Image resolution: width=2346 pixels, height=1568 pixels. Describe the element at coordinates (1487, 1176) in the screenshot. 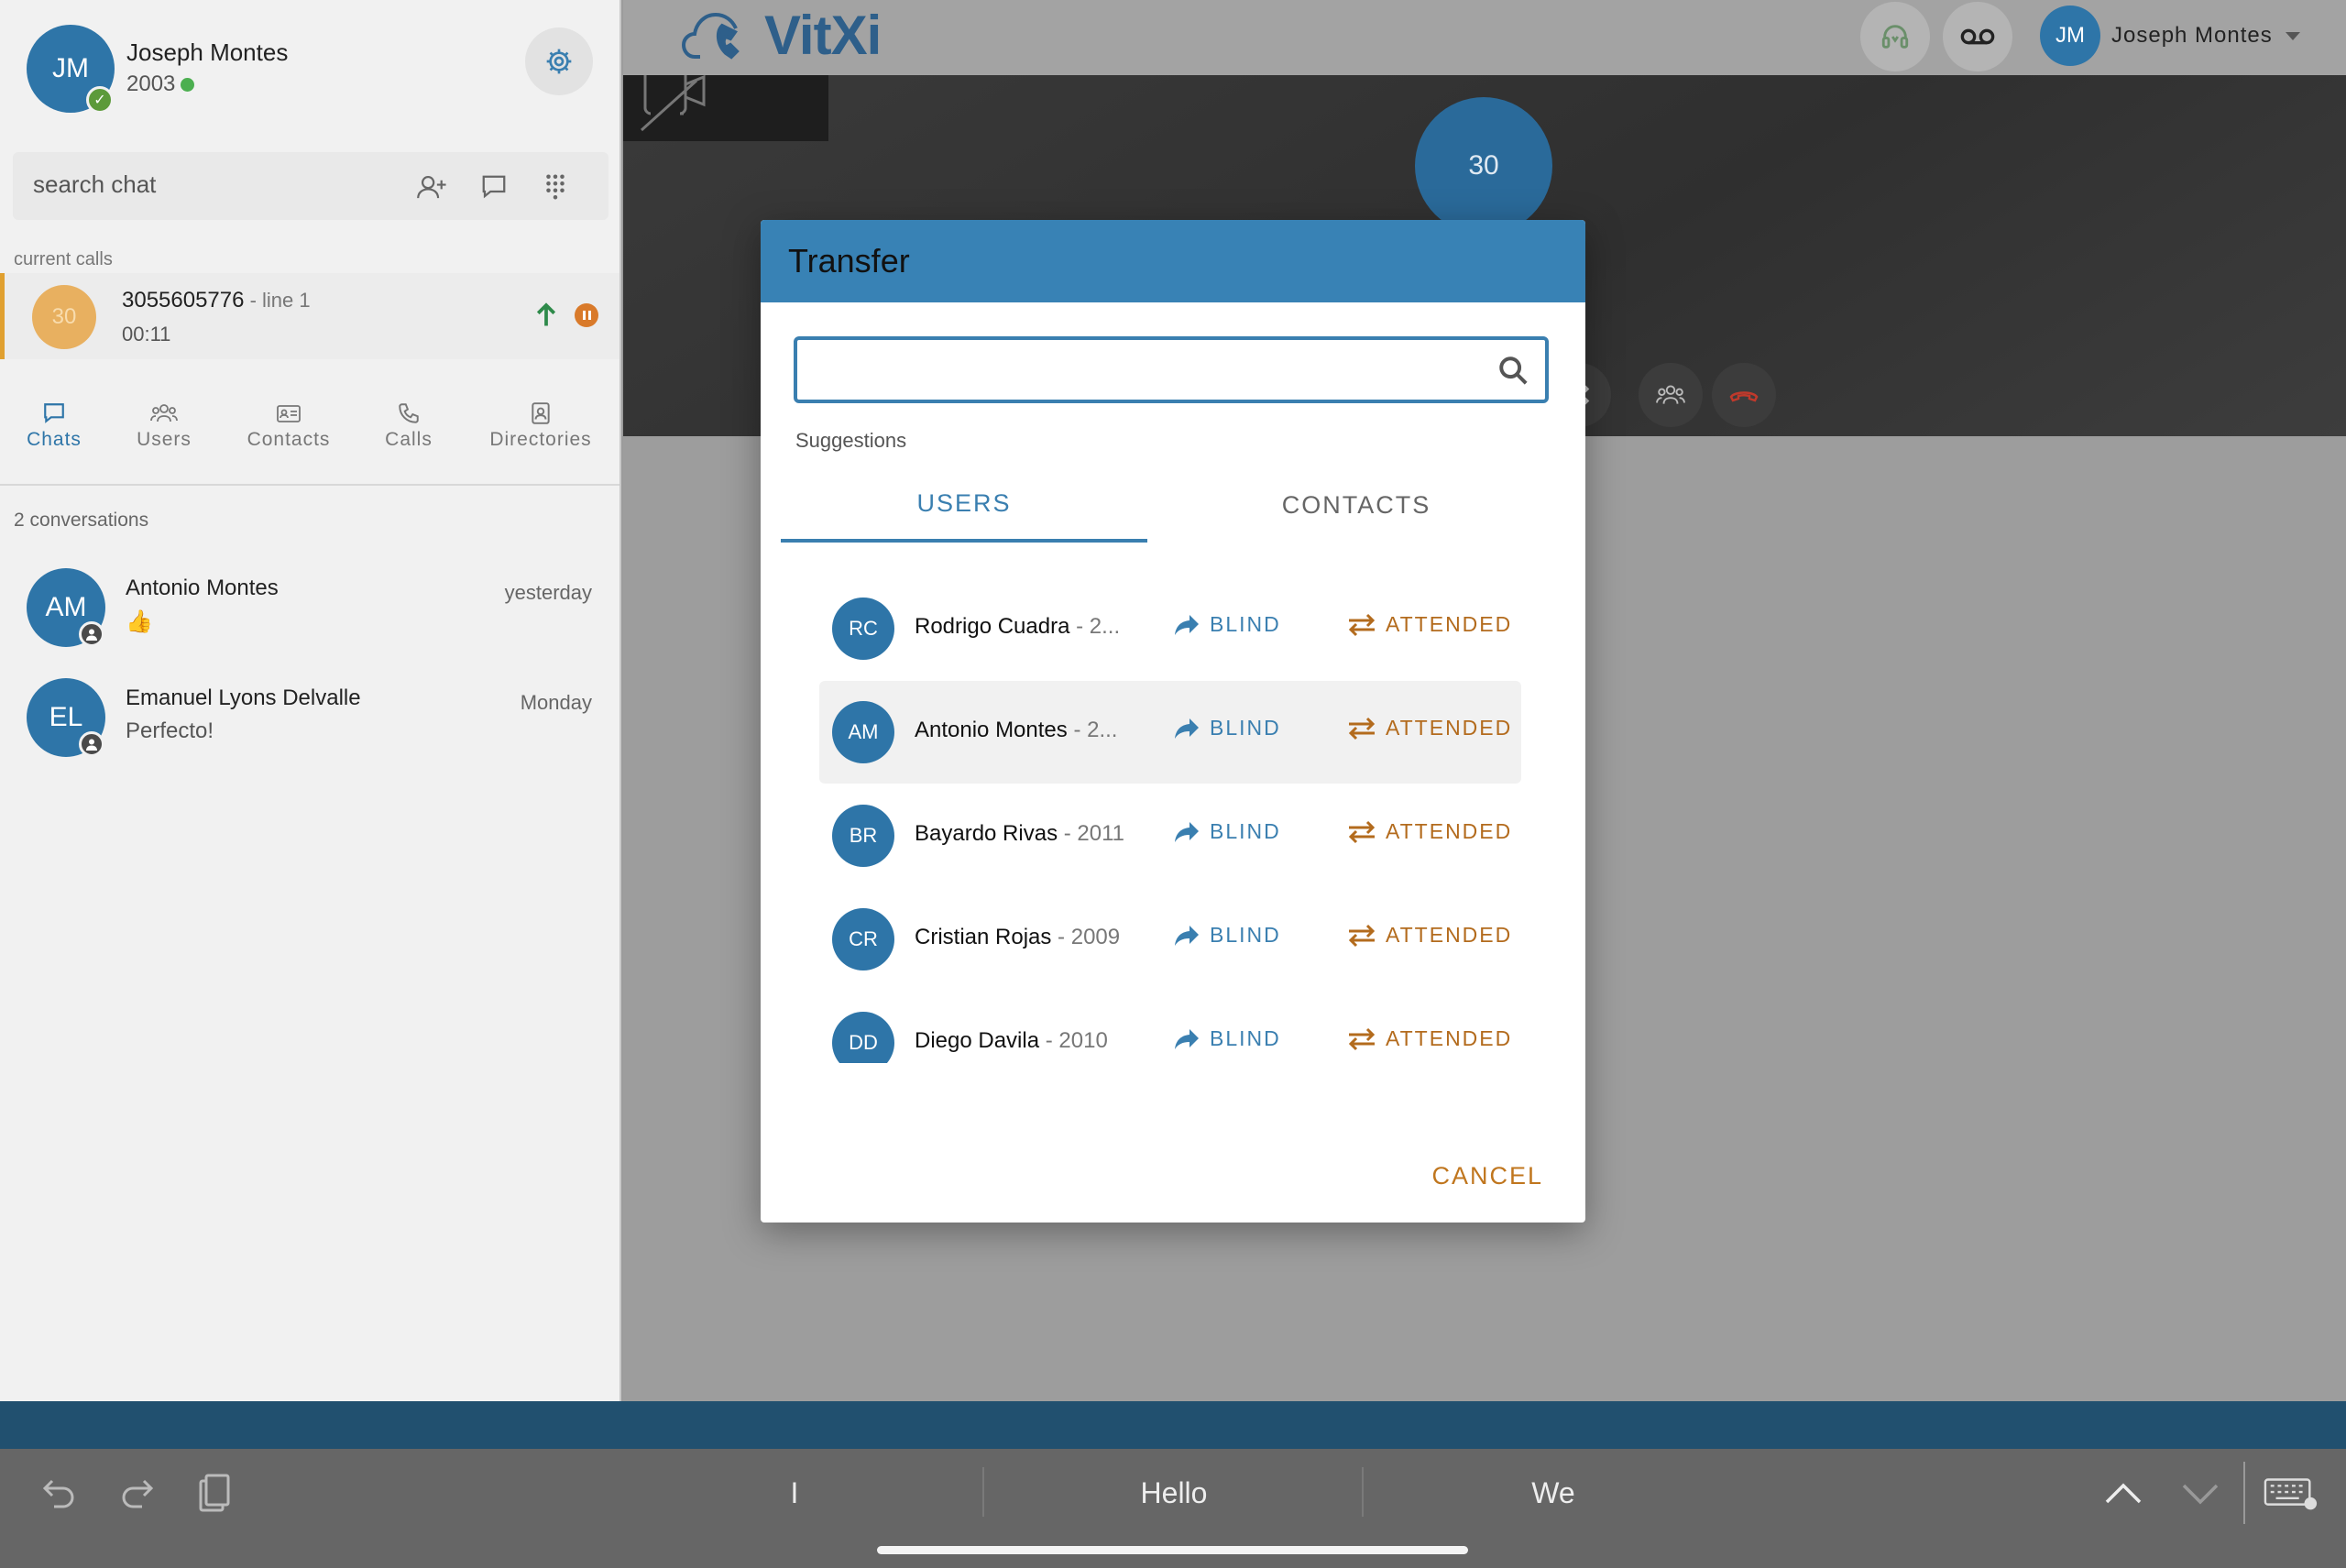

I see `cancel-button: CANCEL` at that location.